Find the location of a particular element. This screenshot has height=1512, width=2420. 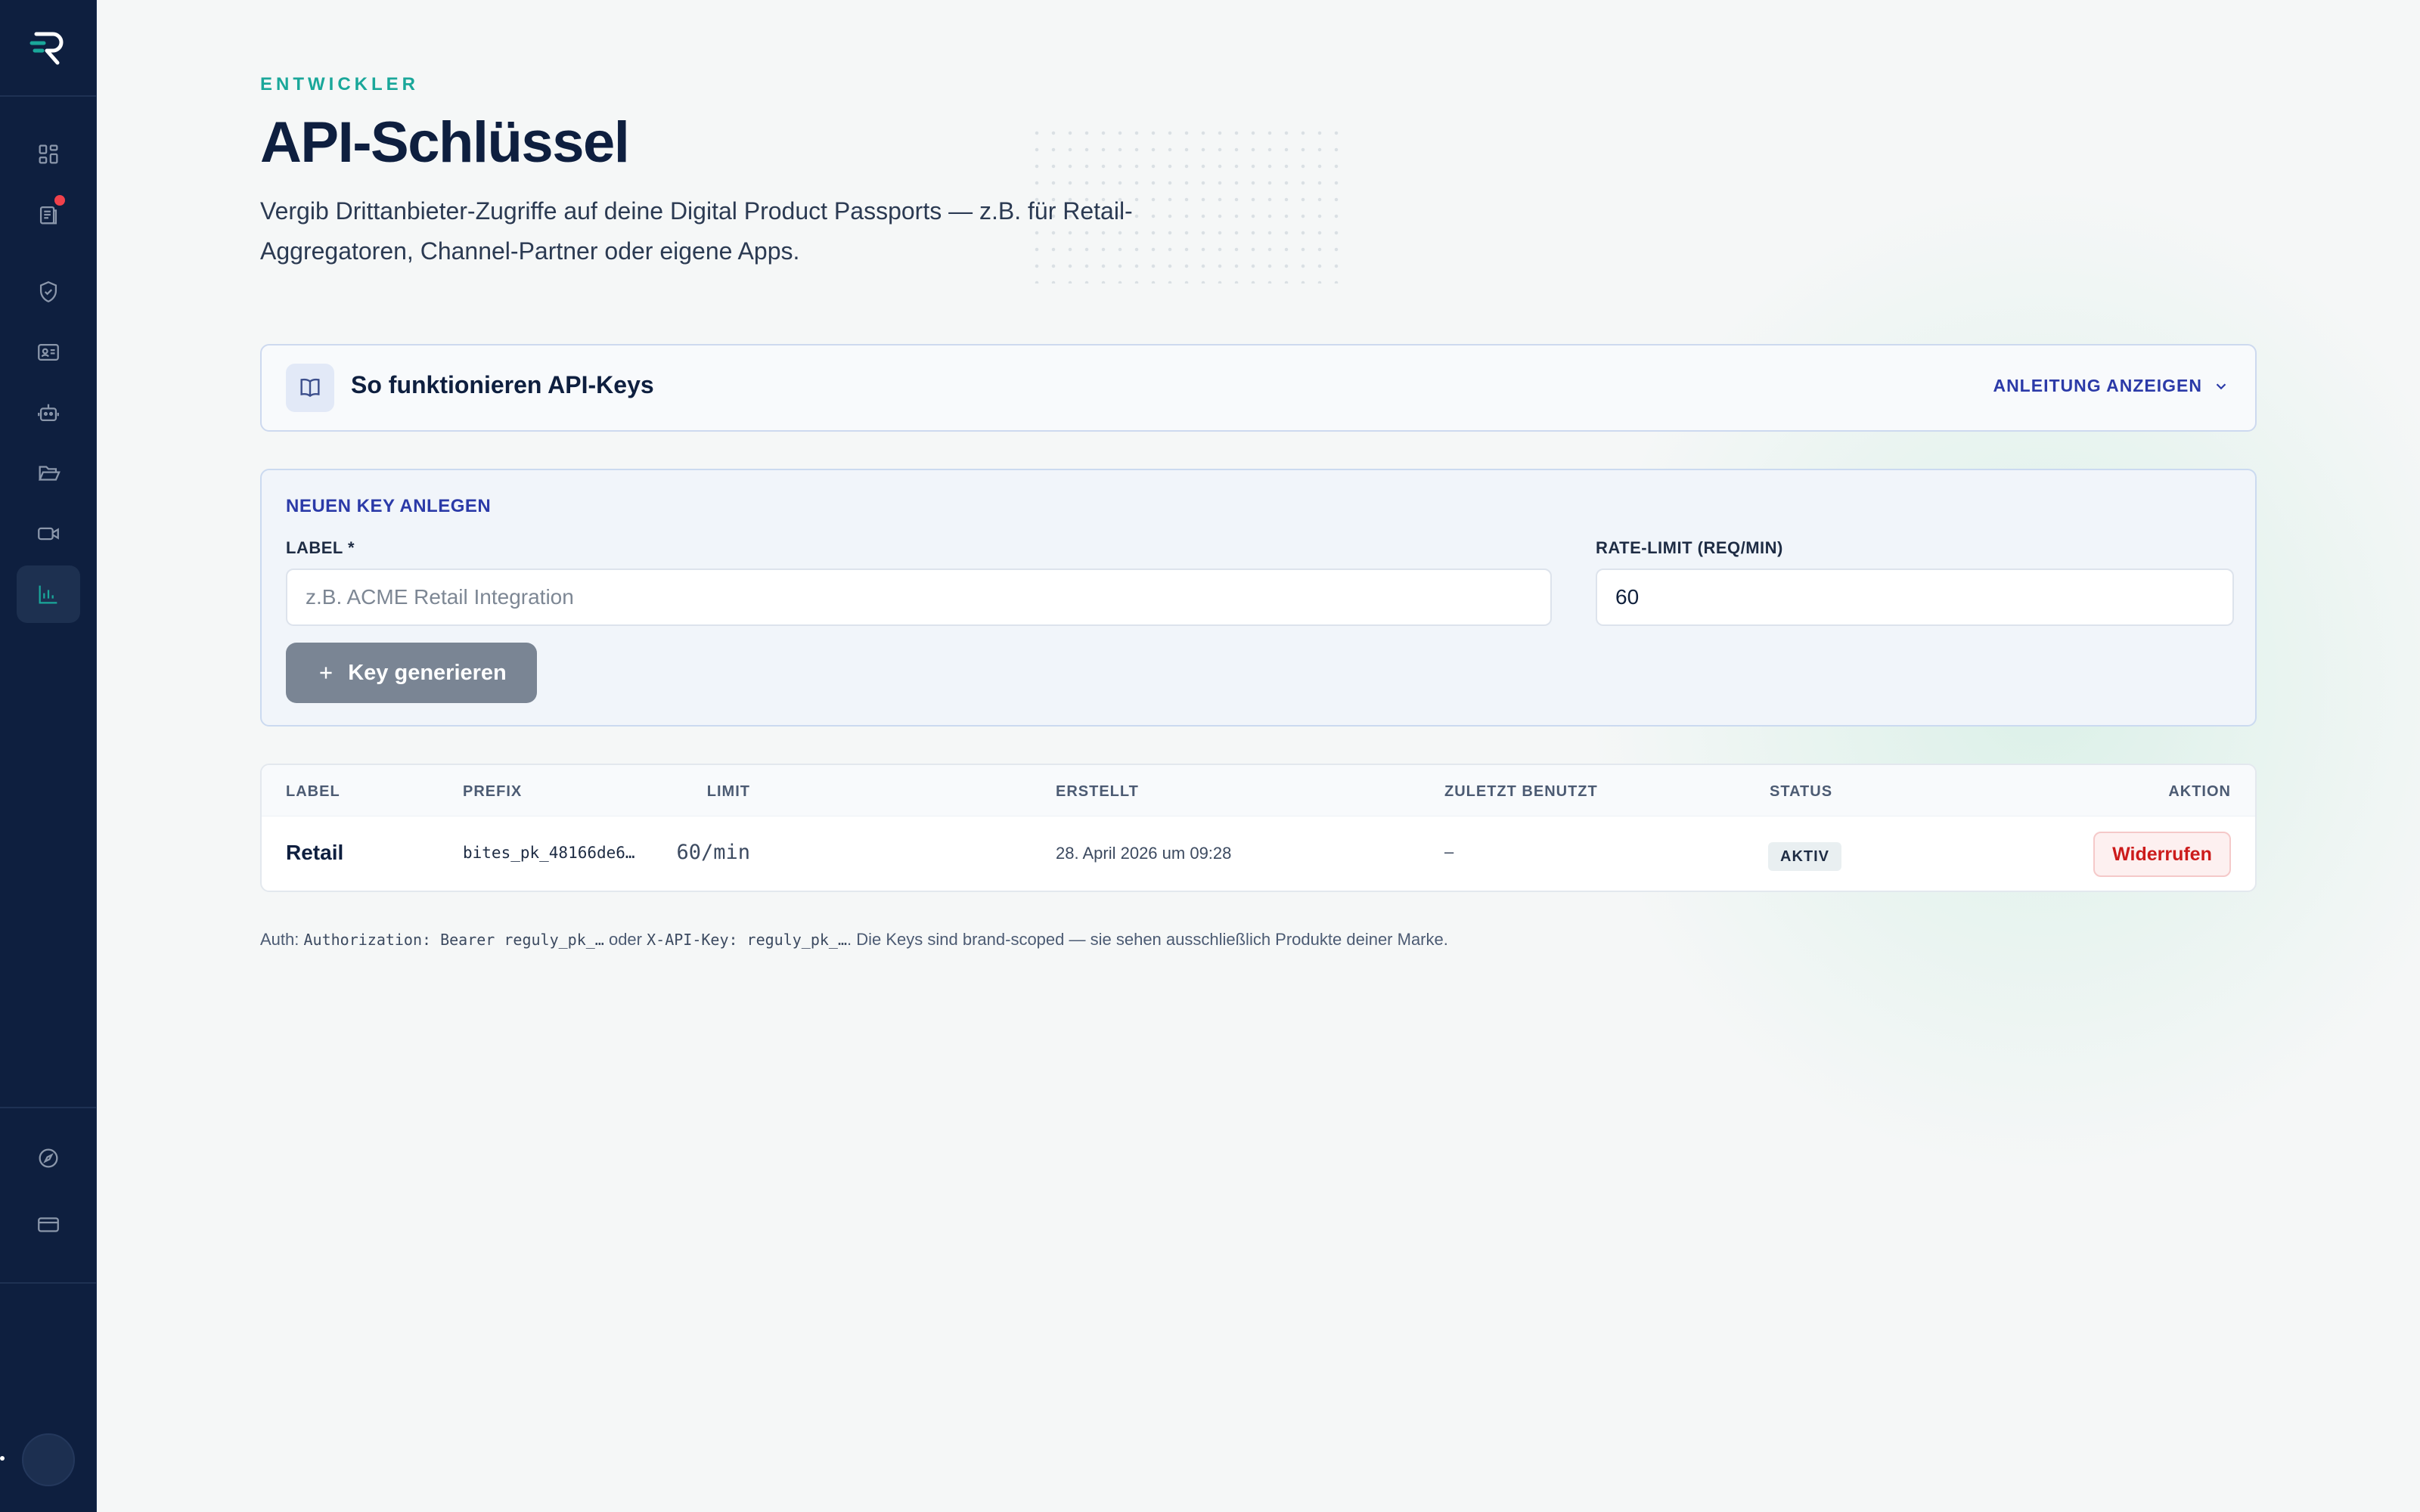

collapse-handle is located at coordinates (2, 1458).